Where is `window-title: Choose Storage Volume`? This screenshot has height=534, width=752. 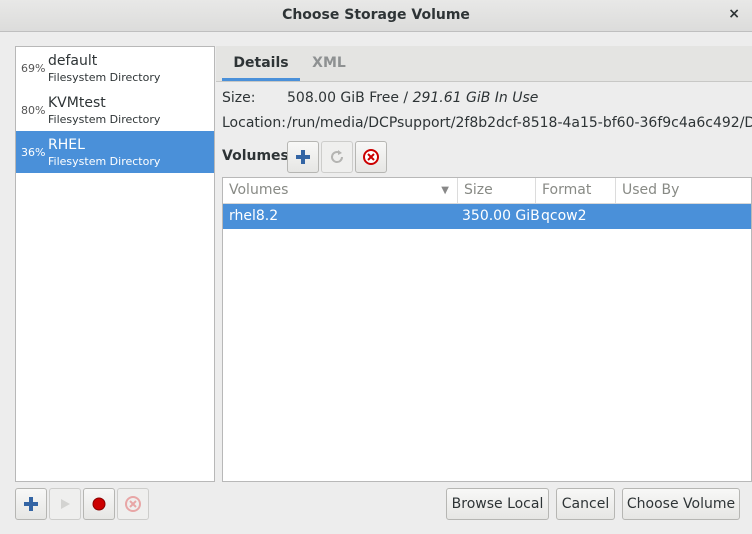 window-title: Choose Storage Volume is located at coordinates (376, 15).